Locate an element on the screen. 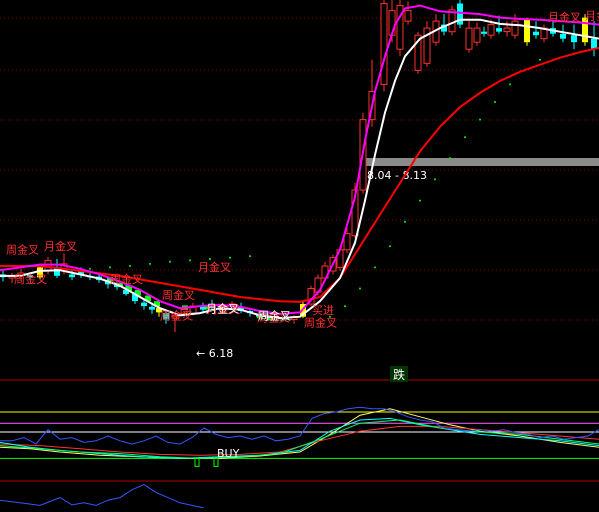  sell-signal-label: 跌 is located at coordinates (399, 374).